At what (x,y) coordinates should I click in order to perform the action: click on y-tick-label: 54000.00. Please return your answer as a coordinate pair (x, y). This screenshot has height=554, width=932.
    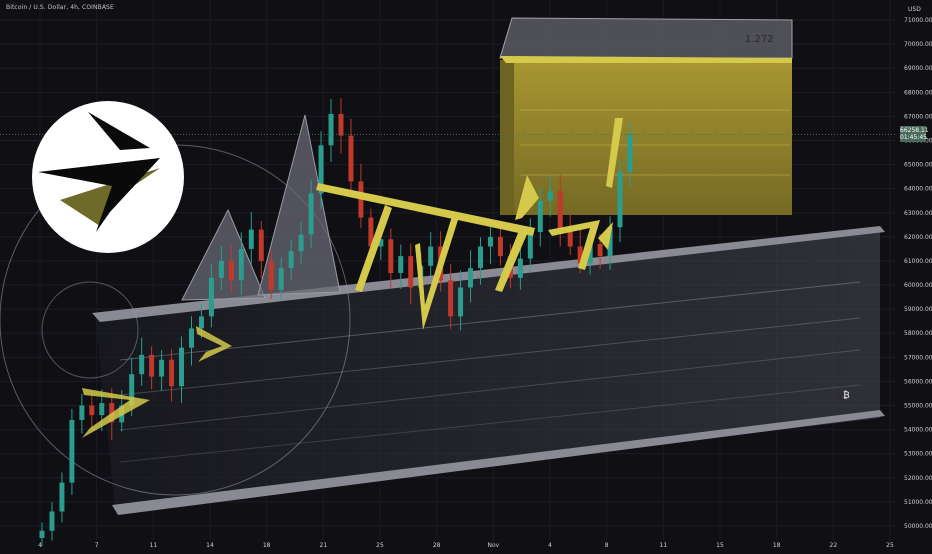
    Looking at the image, I should click on (918, 430).